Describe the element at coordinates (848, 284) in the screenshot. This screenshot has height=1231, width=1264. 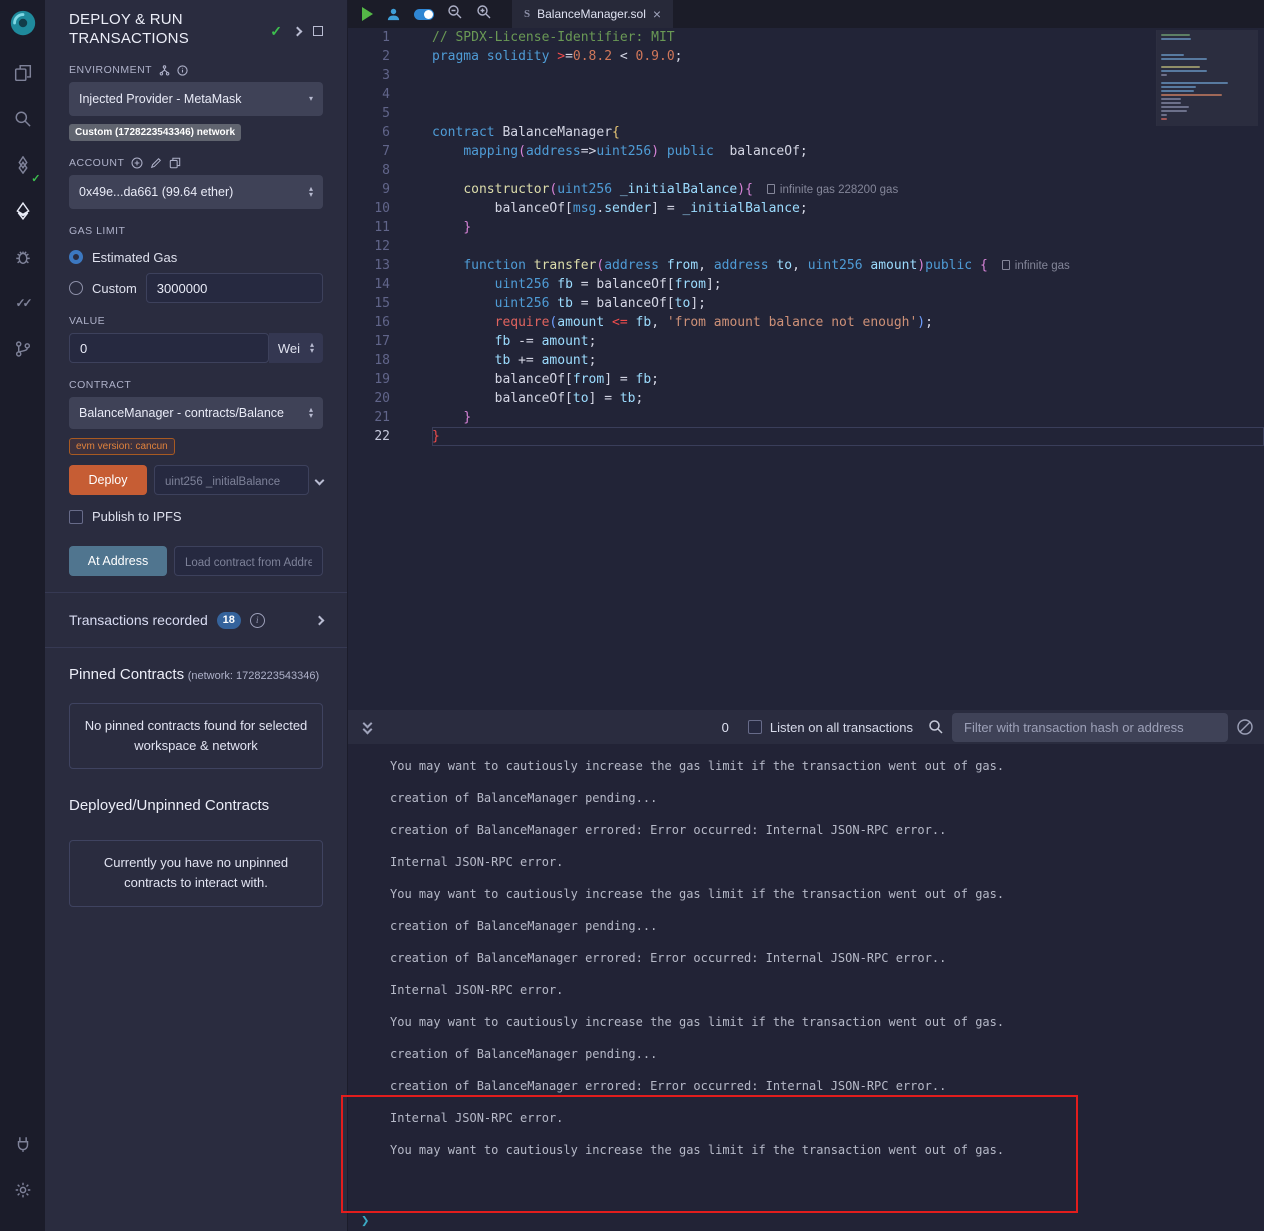
I see `code-line: uint256 fb = balanceOf[from];` at that location.